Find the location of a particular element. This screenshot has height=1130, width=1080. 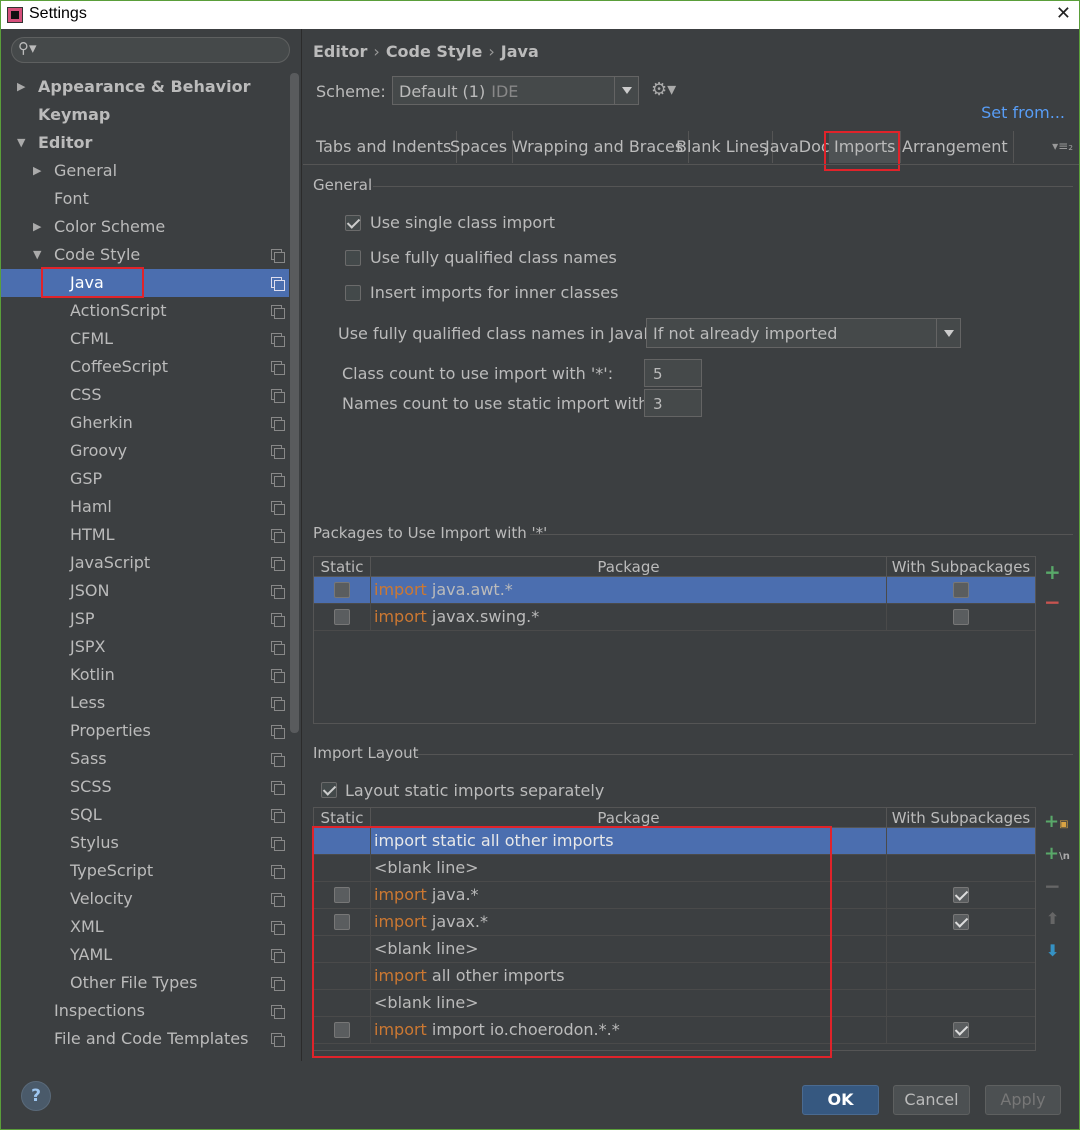

tree-item-less: Less is located at coordinates (145, 703).